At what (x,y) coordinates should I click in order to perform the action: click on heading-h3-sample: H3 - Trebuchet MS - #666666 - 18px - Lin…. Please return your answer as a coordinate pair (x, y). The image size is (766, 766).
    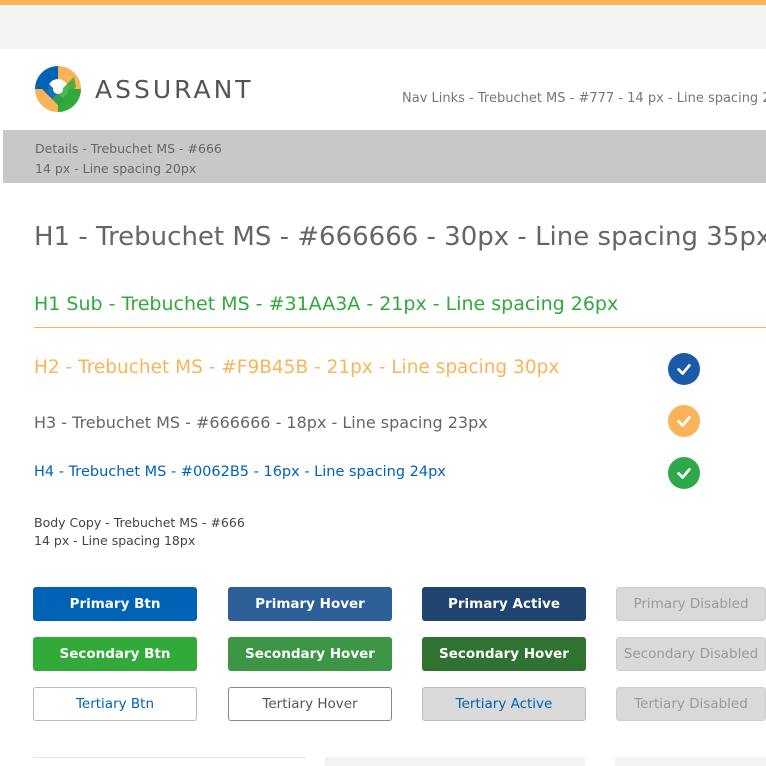
    Looking at the image, I should click on (261, 422).